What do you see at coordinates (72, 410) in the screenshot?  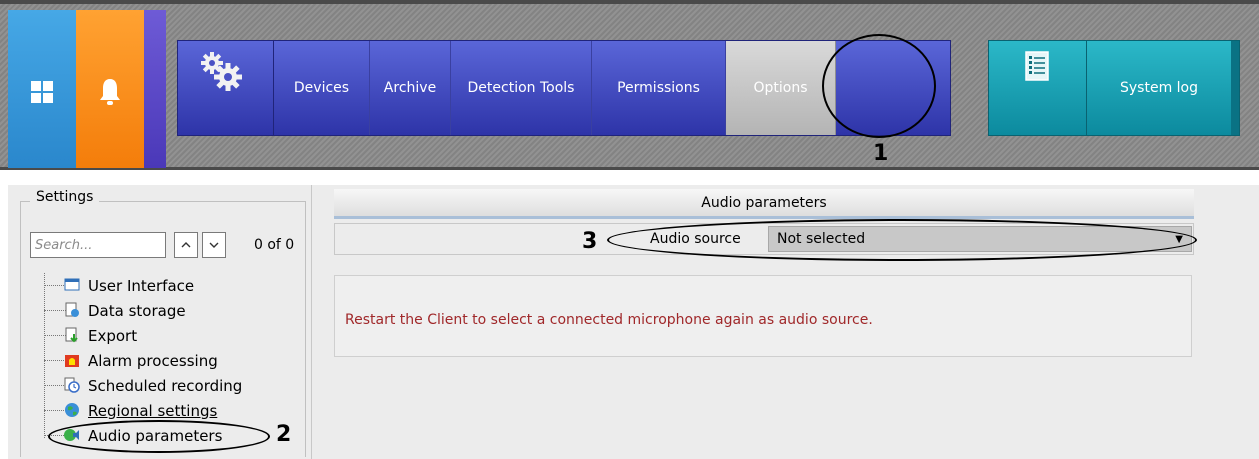 I see `globe-icon` at bounding box center [72, 410].